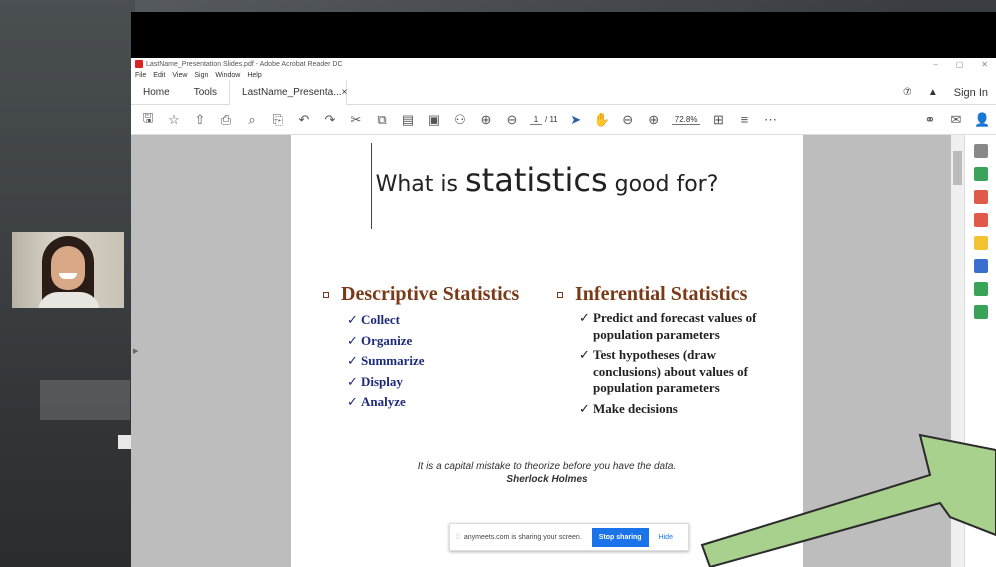  Describe the element at coordinates (421, 294) in the screenshot. I see `descriptive-heading: Descriptive Statistics` at that location.